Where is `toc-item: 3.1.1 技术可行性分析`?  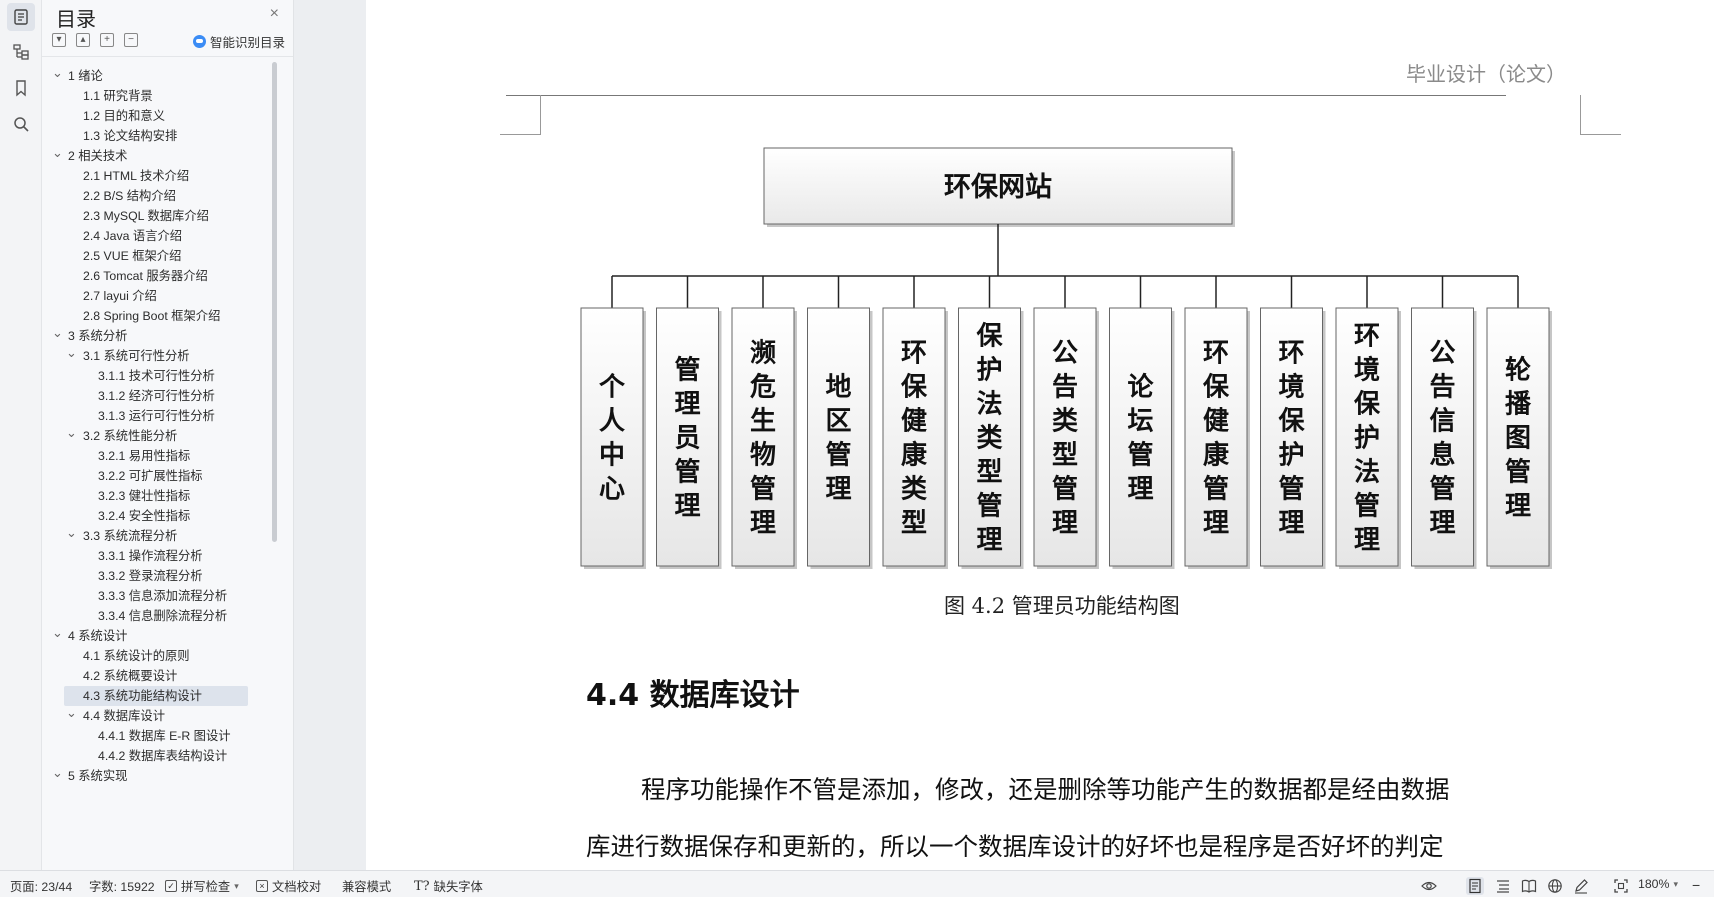 toc-item: 3.1.1 技术可行性分析 is located at coordinates (157, 376).